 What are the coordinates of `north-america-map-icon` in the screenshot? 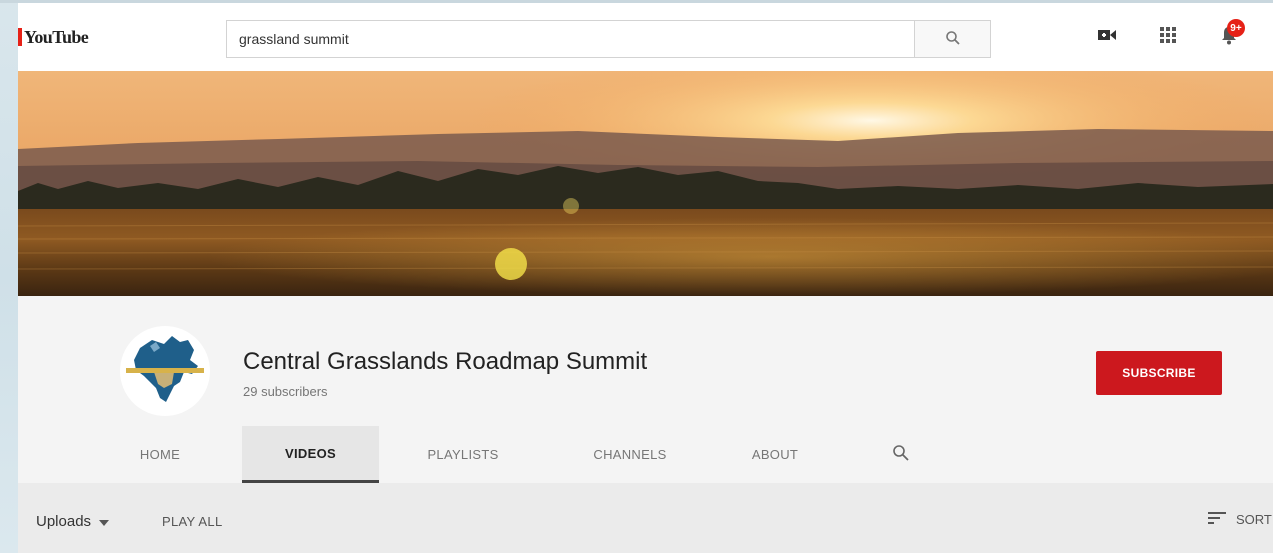 It's located at (165, 376).